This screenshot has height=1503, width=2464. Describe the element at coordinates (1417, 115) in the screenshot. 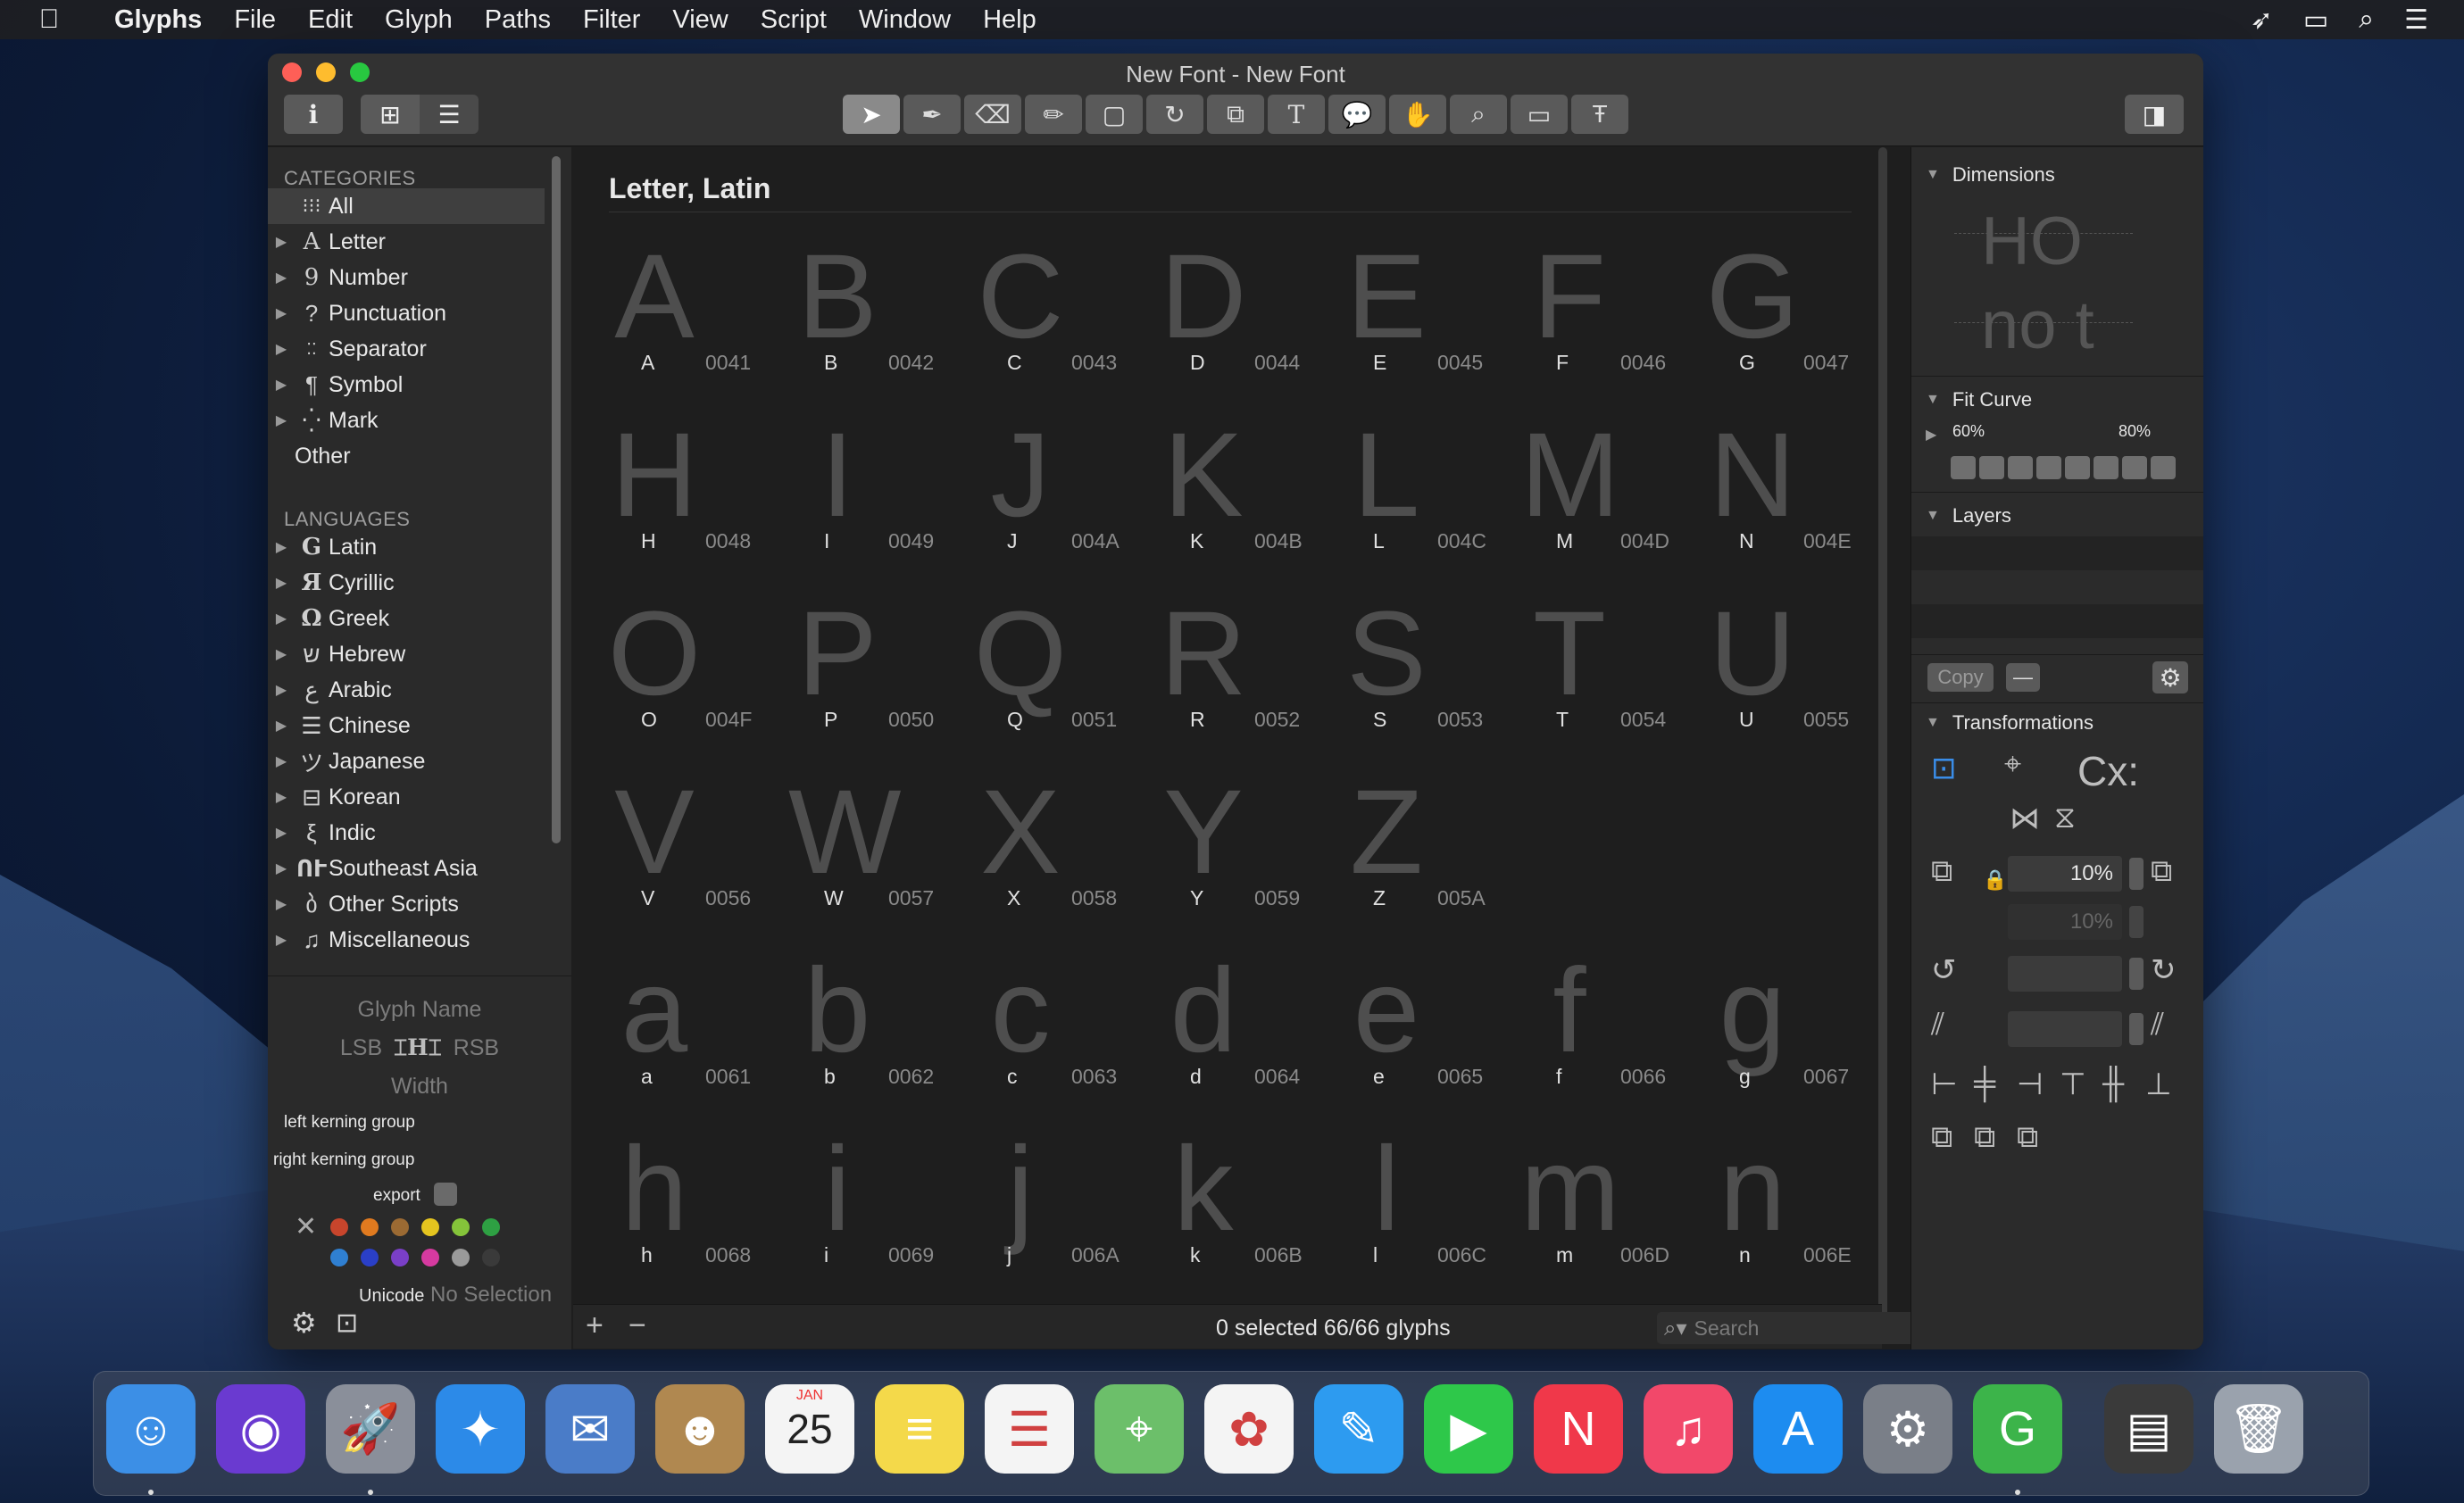

I see `hand-tool: ✋` at that location.